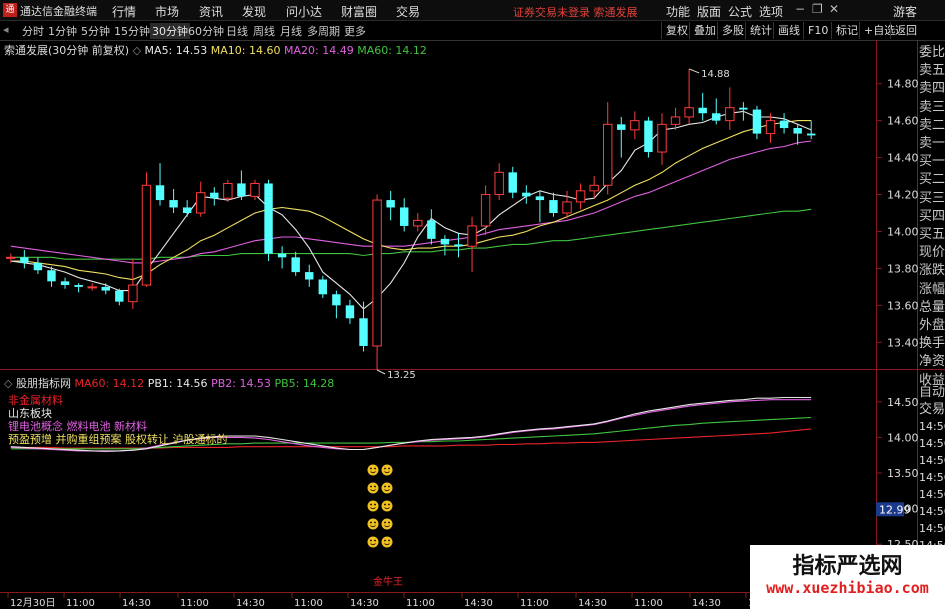 The width and height of the screenshot is (945, 609). Describe the element at coordinates (932, 528) in the screenshot. I see `sidebar-item-27: 14:56` at that location.